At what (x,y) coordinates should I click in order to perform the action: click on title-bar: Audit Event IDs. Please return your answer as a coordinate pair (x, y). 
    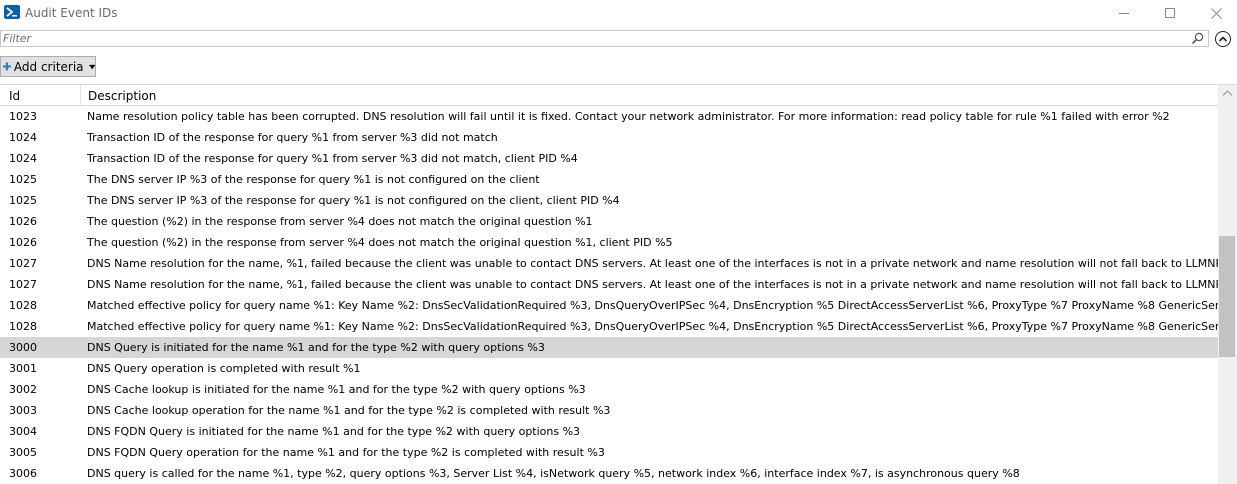
    Looking at the image, I should click on (618, 13).